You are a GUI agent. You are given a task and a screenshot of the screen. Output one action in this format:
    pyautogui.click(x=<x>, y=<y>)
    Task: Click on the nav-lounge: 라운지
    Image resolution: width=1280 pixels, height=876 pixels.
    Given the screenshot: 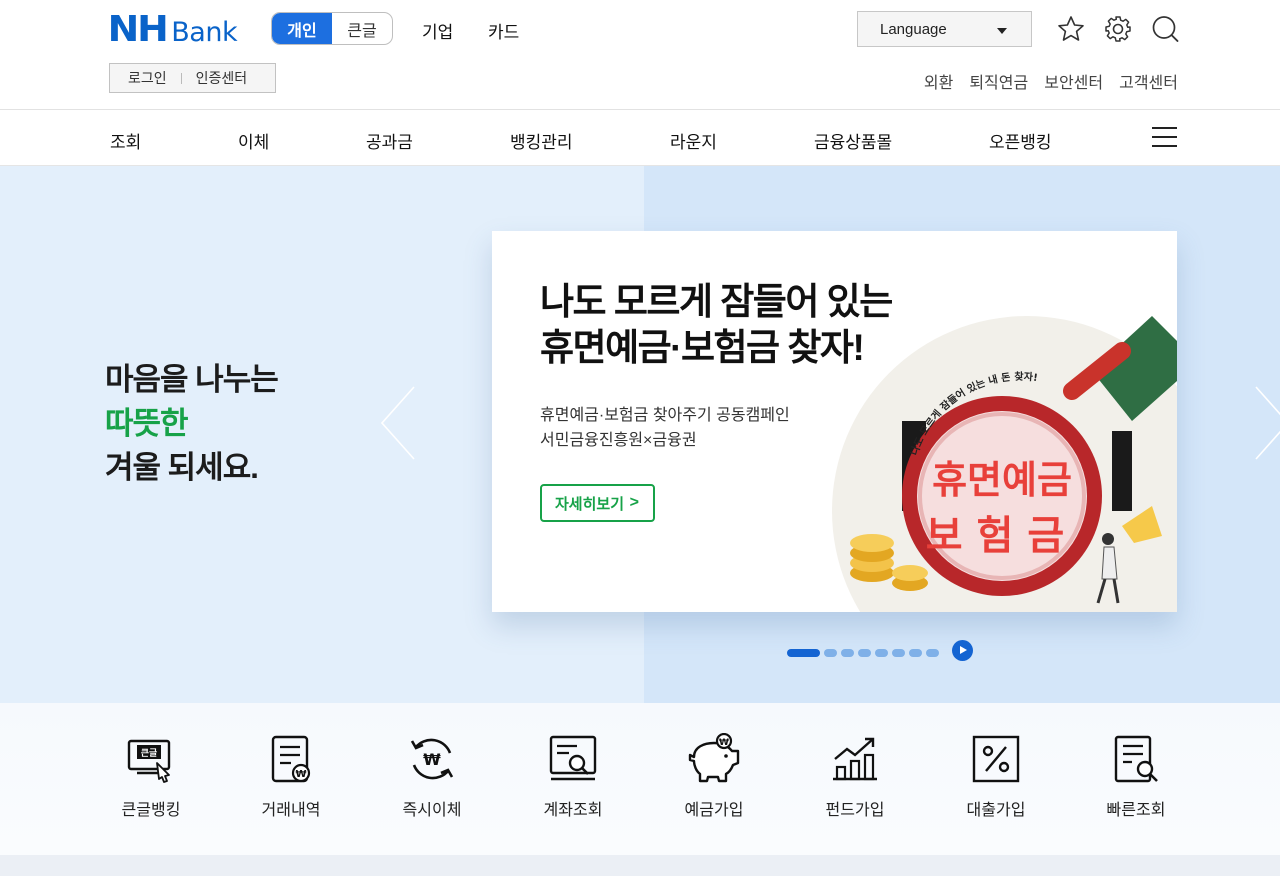 What is the action you would take?
    pyautogui.click(x=693, y=140)
    